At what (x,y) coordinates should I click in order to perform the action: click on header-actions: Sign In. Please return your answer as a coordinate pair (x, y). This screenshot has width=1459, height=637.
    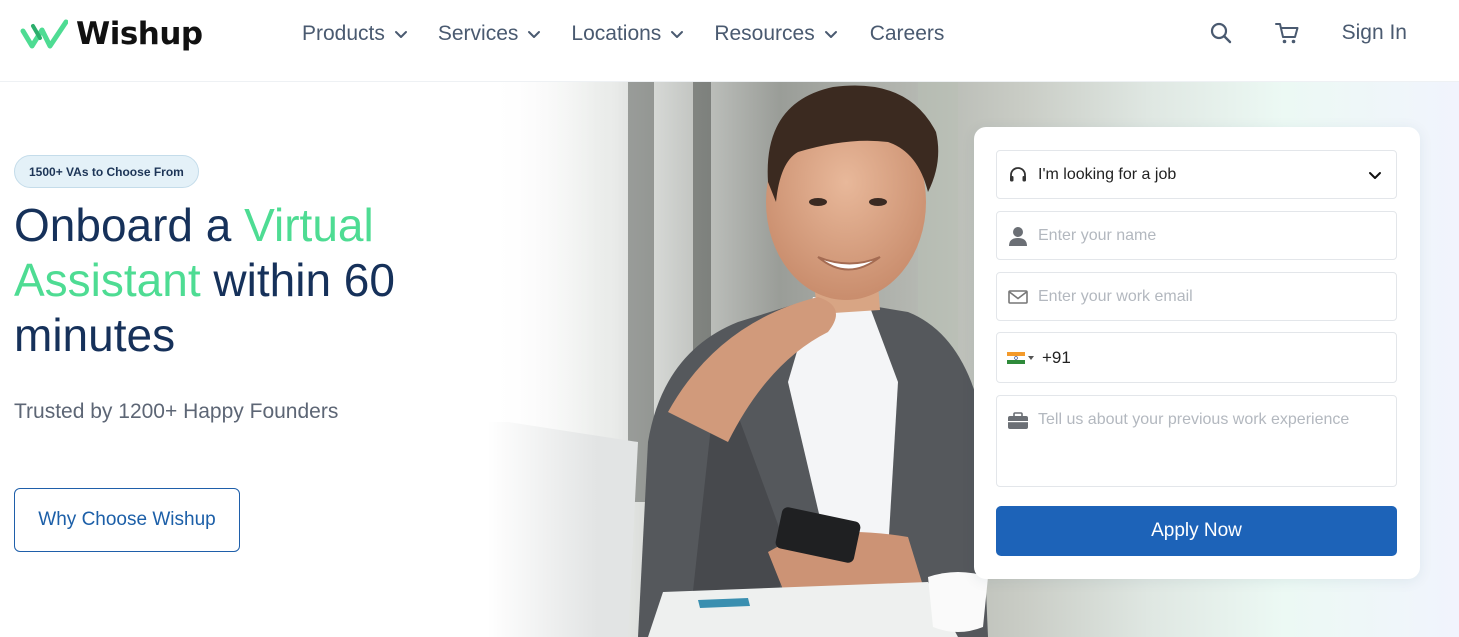
    Looking at the image, I should click on (1307, 33).